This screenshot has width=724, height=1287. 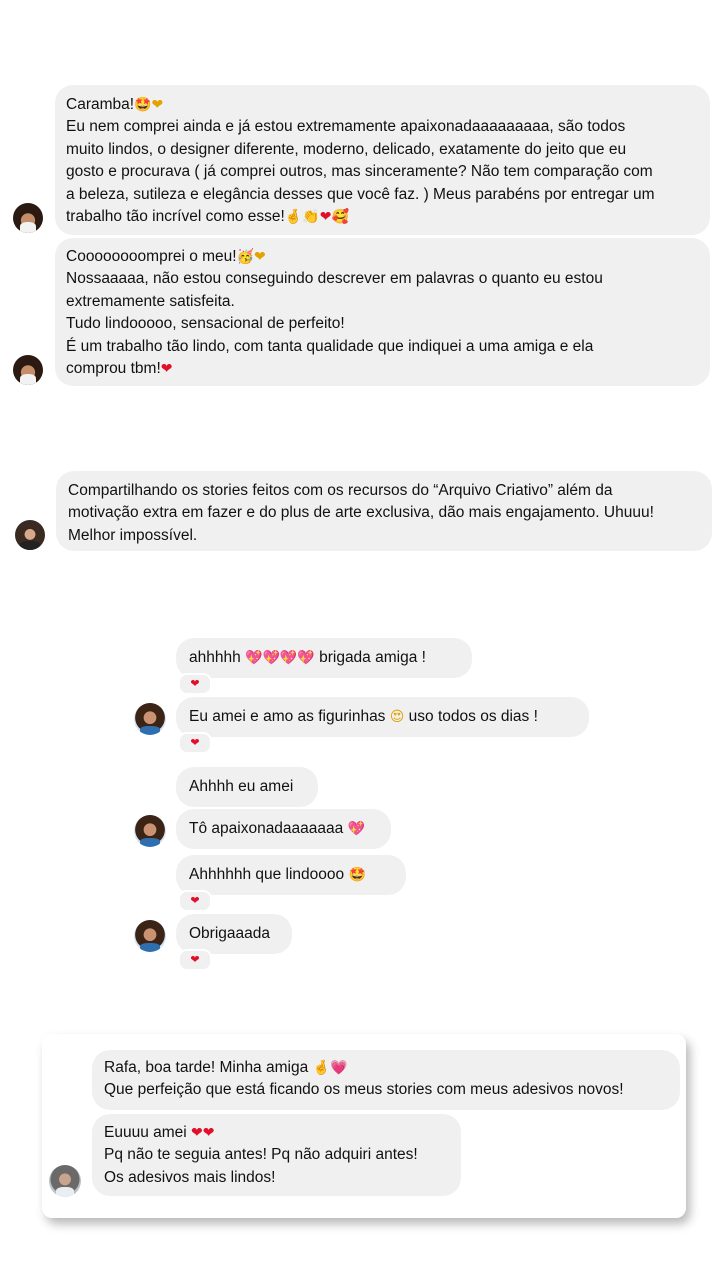 I want to click on message-line: comprou tbm!❤, so click(x=119, y=369).